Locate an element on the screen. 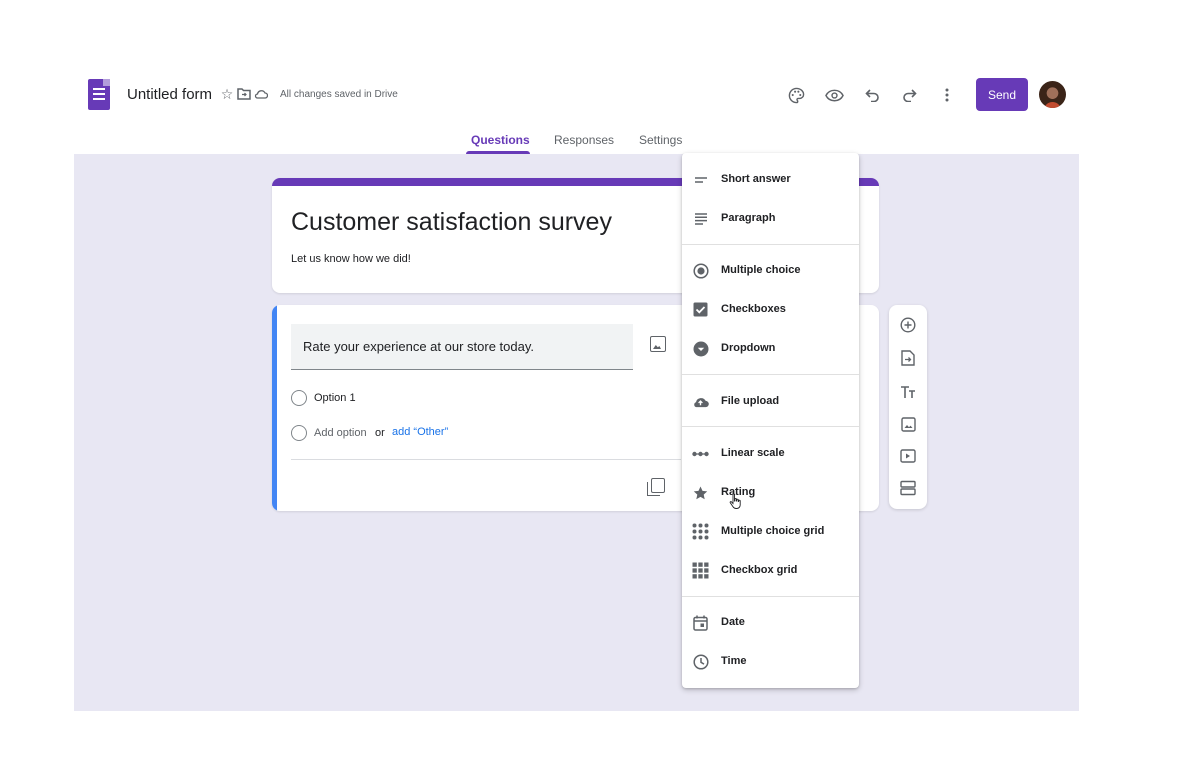  or-text: or is located at coordinates (380, 433).